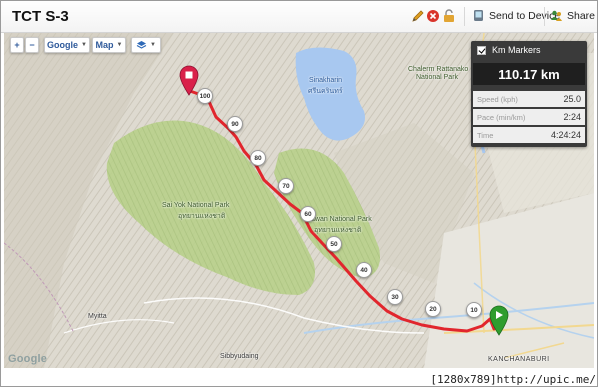 Image resolution: width=600 pixels, height=389 pixels. I want to click on label-chalerm-2: National Park, so click(437, 77).